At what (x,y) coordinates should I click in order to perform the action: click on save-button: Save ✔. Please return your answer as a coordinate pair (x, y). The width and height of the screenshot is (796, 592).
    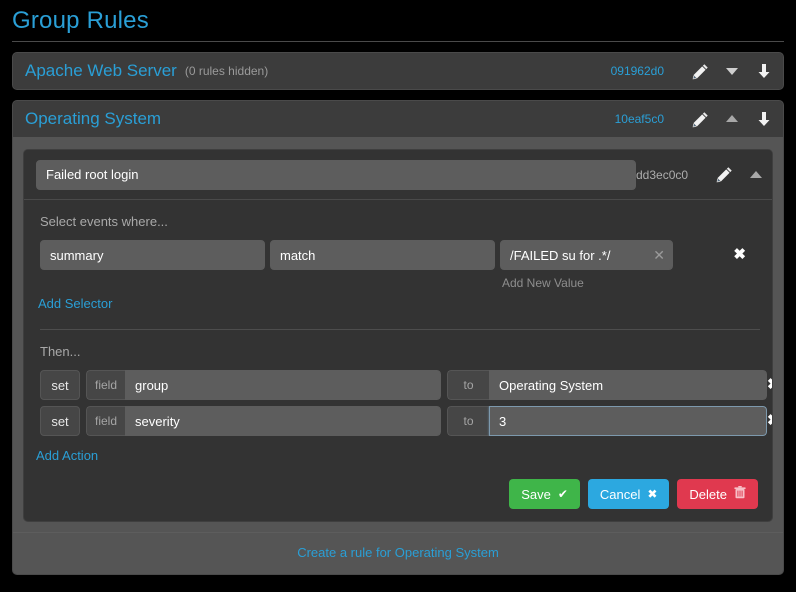
    Looking at the image, I should click on (544, 494).